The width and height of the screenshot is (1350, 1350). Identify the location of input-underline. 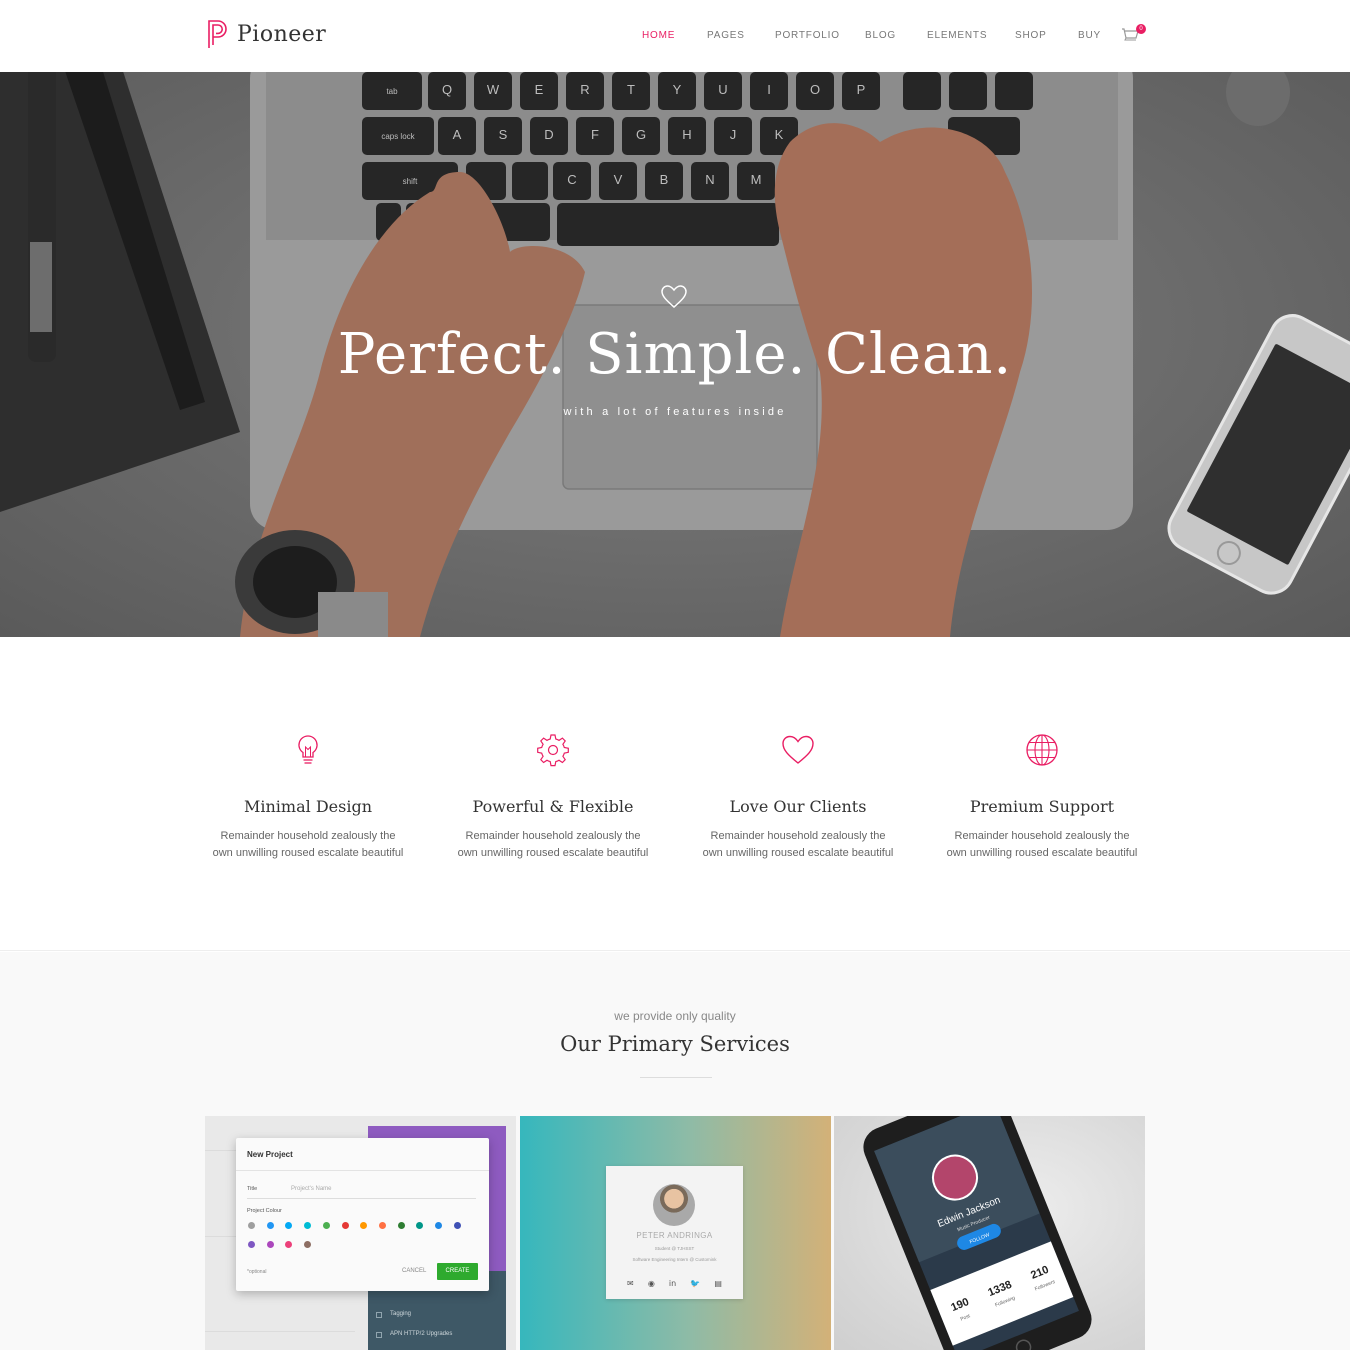
(361, 1198).